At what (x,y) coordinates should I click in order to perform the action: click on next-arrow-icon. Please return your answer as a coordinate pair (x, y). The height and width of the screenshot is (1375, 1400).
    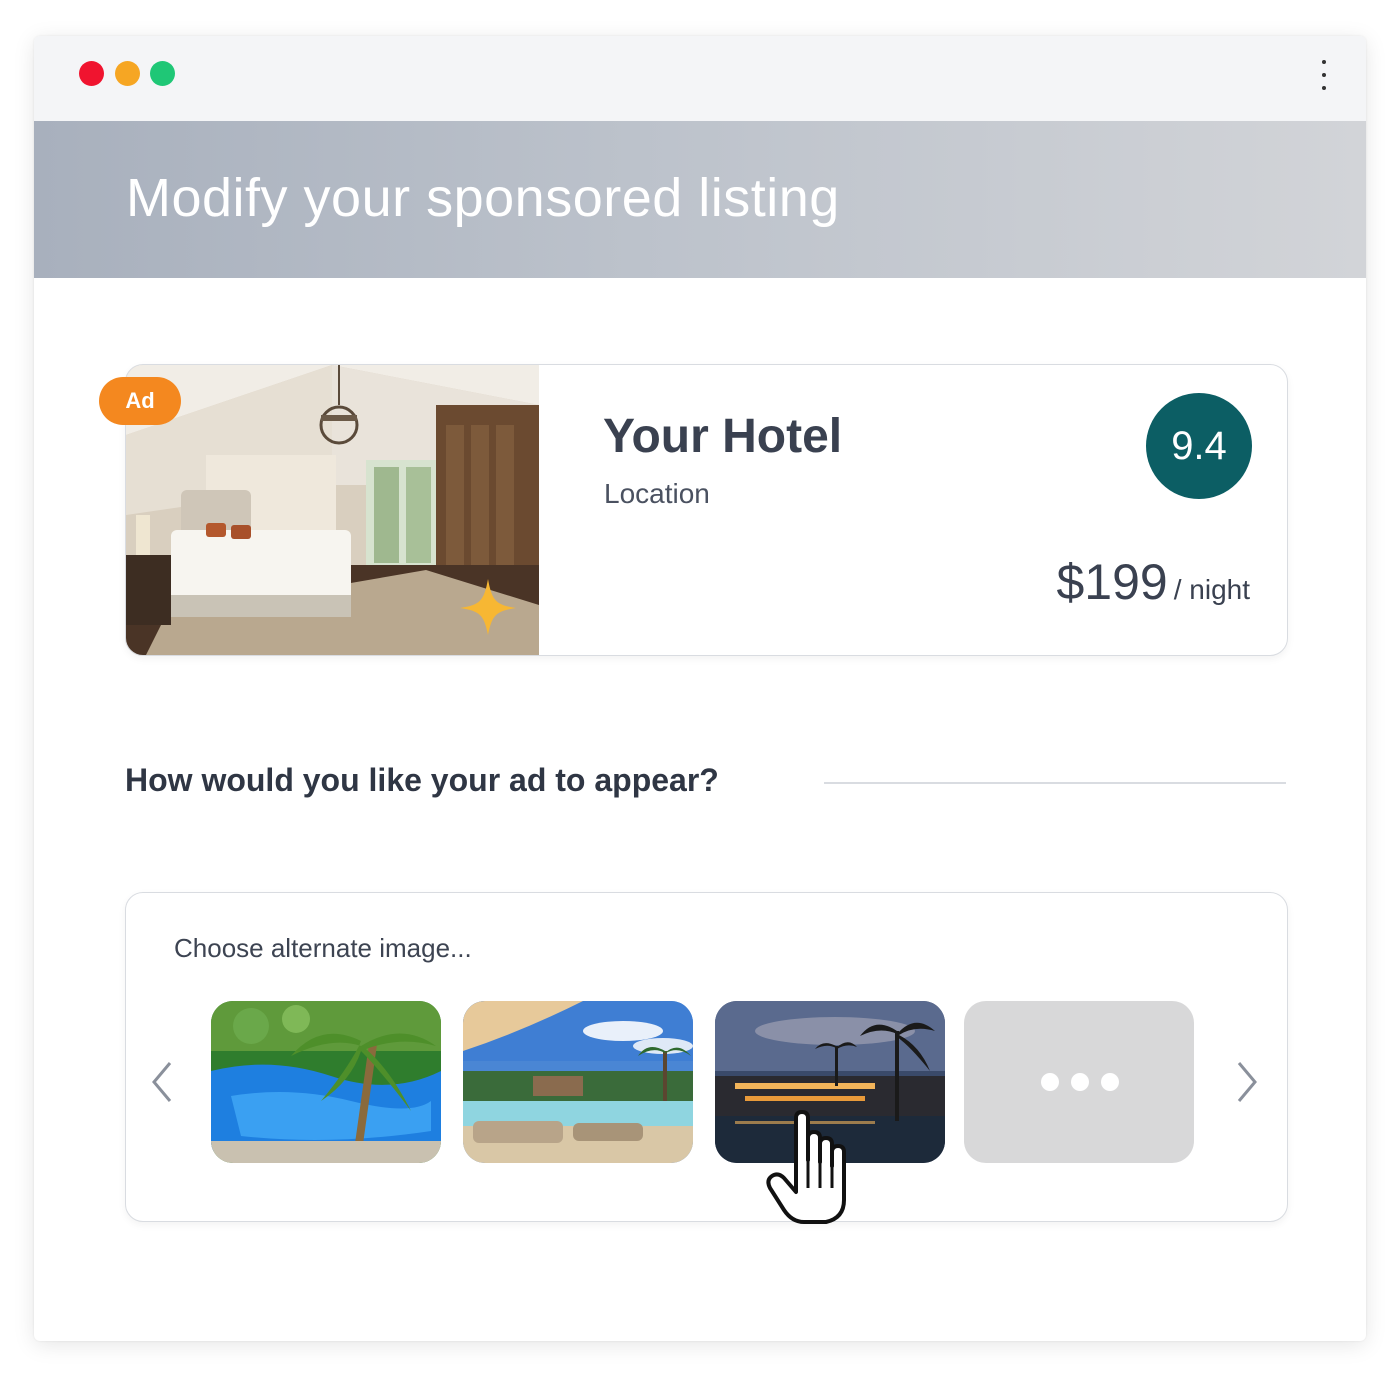
    Looking at the image, I should click on (1246, 1082).